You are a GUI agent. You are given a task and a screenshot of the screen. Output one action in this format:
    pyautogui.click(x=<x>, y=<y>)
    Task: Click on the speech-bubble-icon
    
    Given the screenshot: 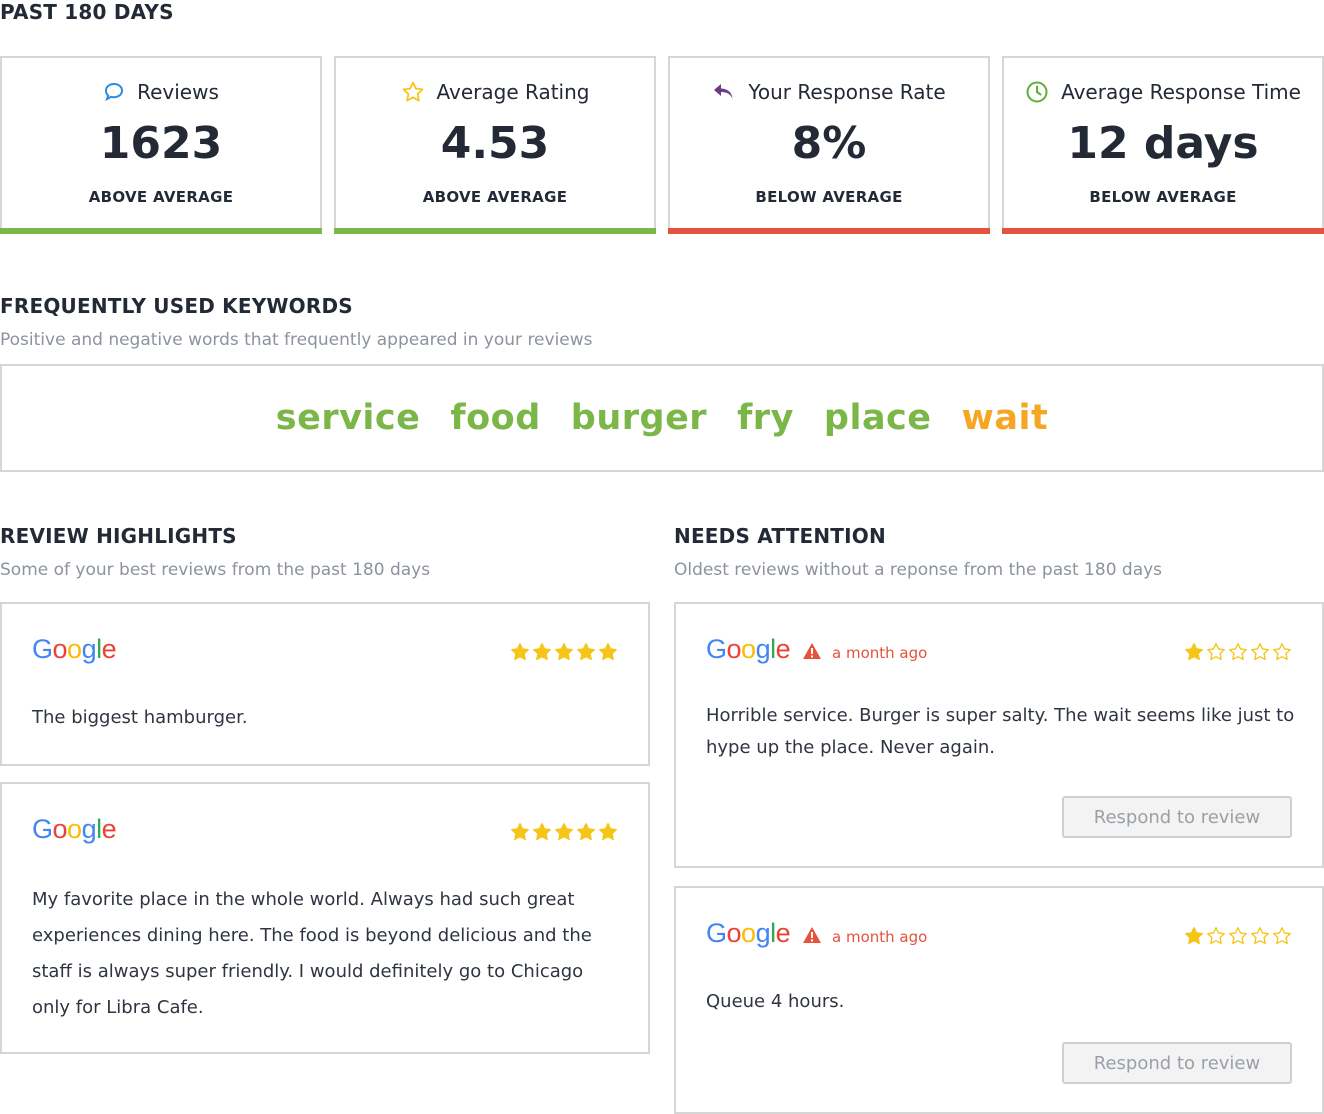 What is the action you would take?
    pyautogui.click(x=114, y=92)
    